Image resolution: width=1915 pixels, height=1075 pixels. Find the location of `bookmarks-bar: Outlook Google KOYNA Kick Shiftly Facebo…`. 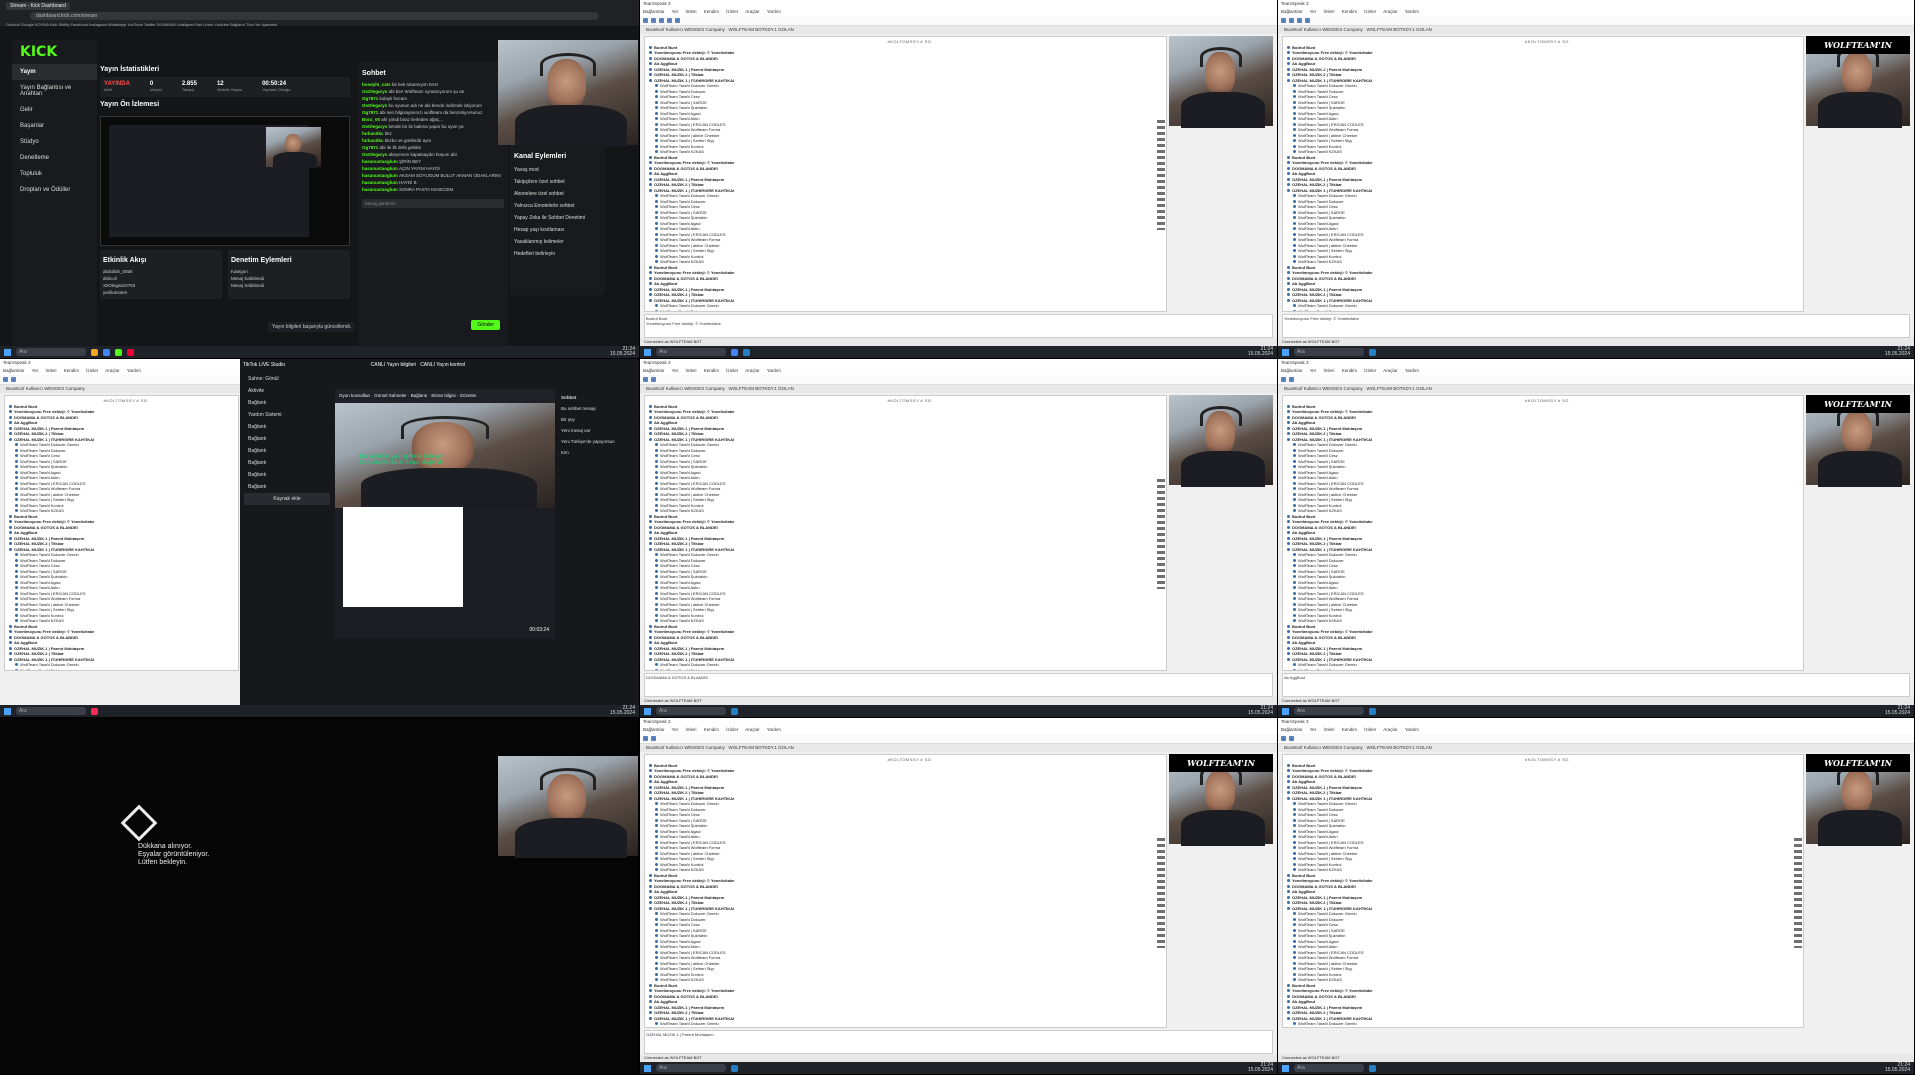

bookmarks-bar: Outlook Google KOYNA Kick Shiftly Facebo… is located at coordinates (319, 24).